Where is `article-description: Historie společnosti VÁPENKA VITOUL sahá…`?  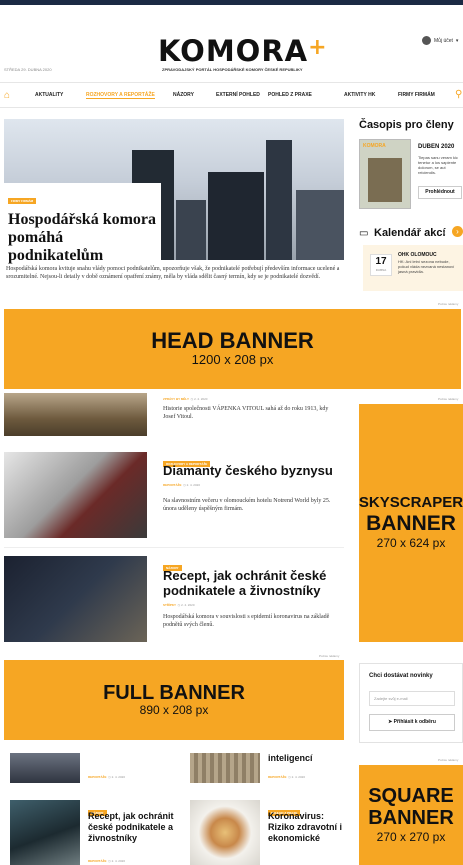
article-description: Historie společnosti VÁPENKA VITOUL sahá… is located at coordinates (246, 413).